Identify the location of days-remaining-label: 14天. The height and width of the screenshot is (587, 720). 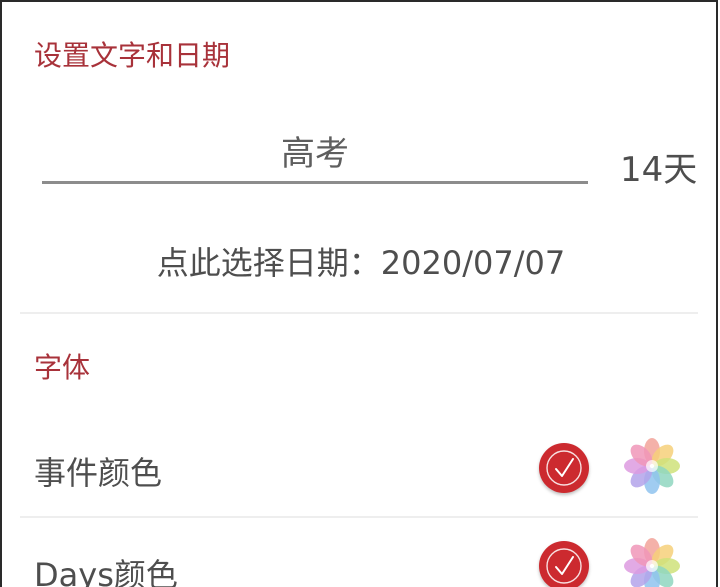
(659, 170).